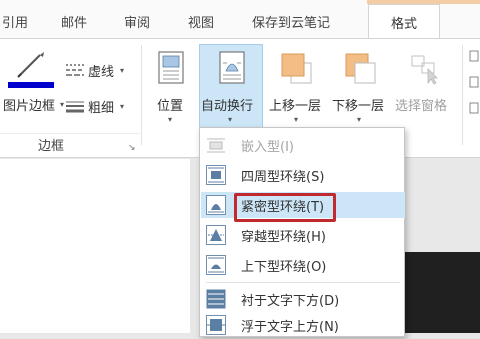 The image size is (480, 339). Describe the element at coordinates (170, 104) in the screenshot. I see `position-button: 位置` at that location.